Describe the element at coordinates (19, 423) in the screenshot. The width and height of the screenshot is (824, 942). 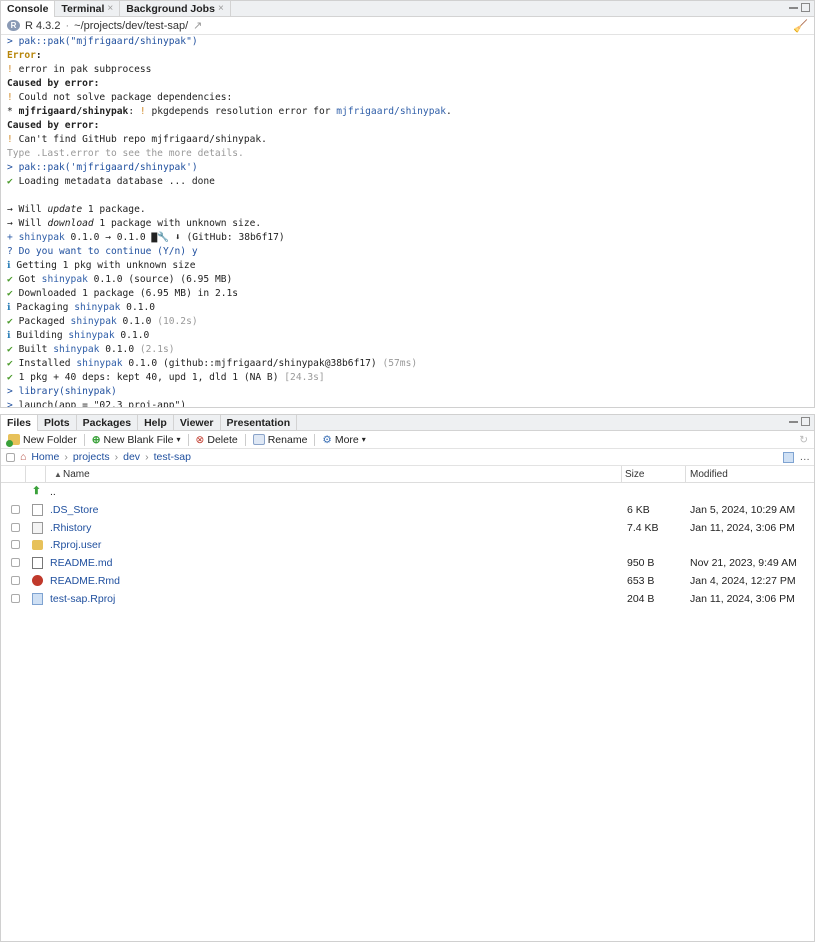
I see `tab-files: Files` at that location.